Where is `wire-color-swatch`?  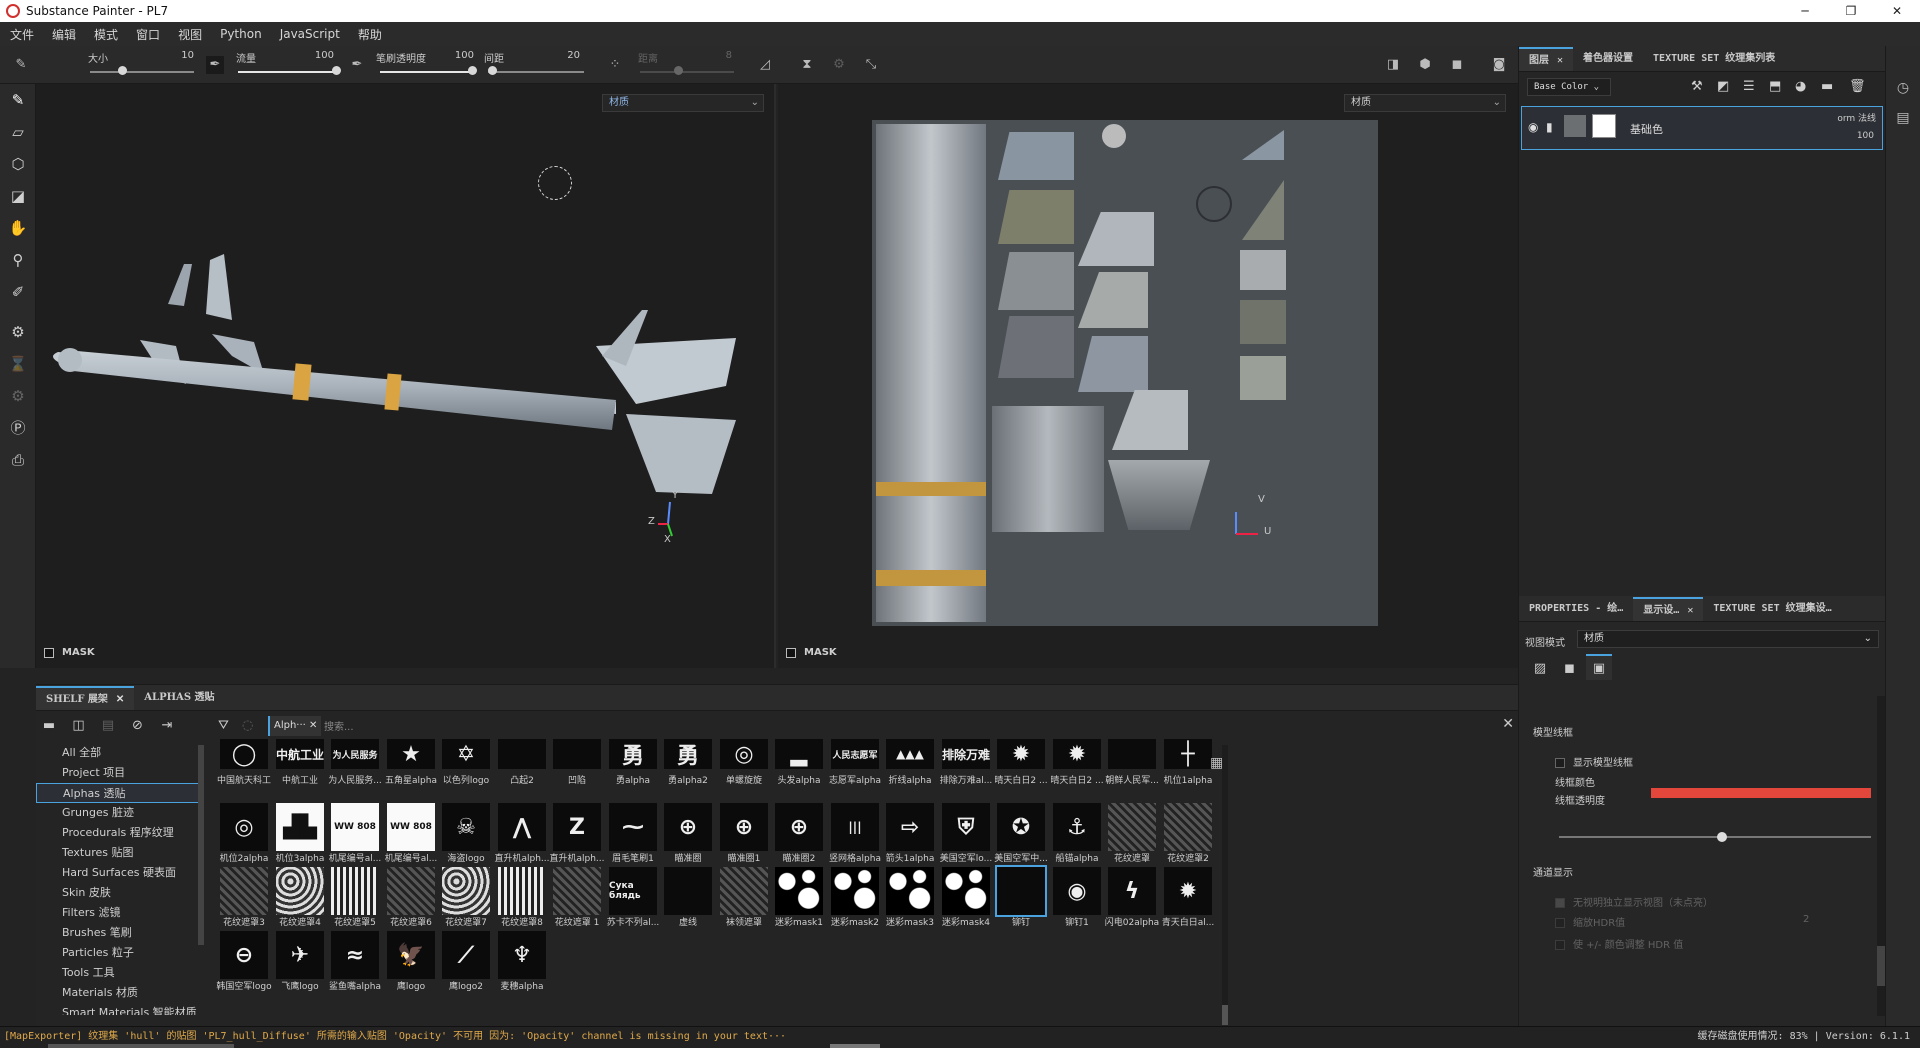
wire-color-swatch is located at coordinates (1761, 793).